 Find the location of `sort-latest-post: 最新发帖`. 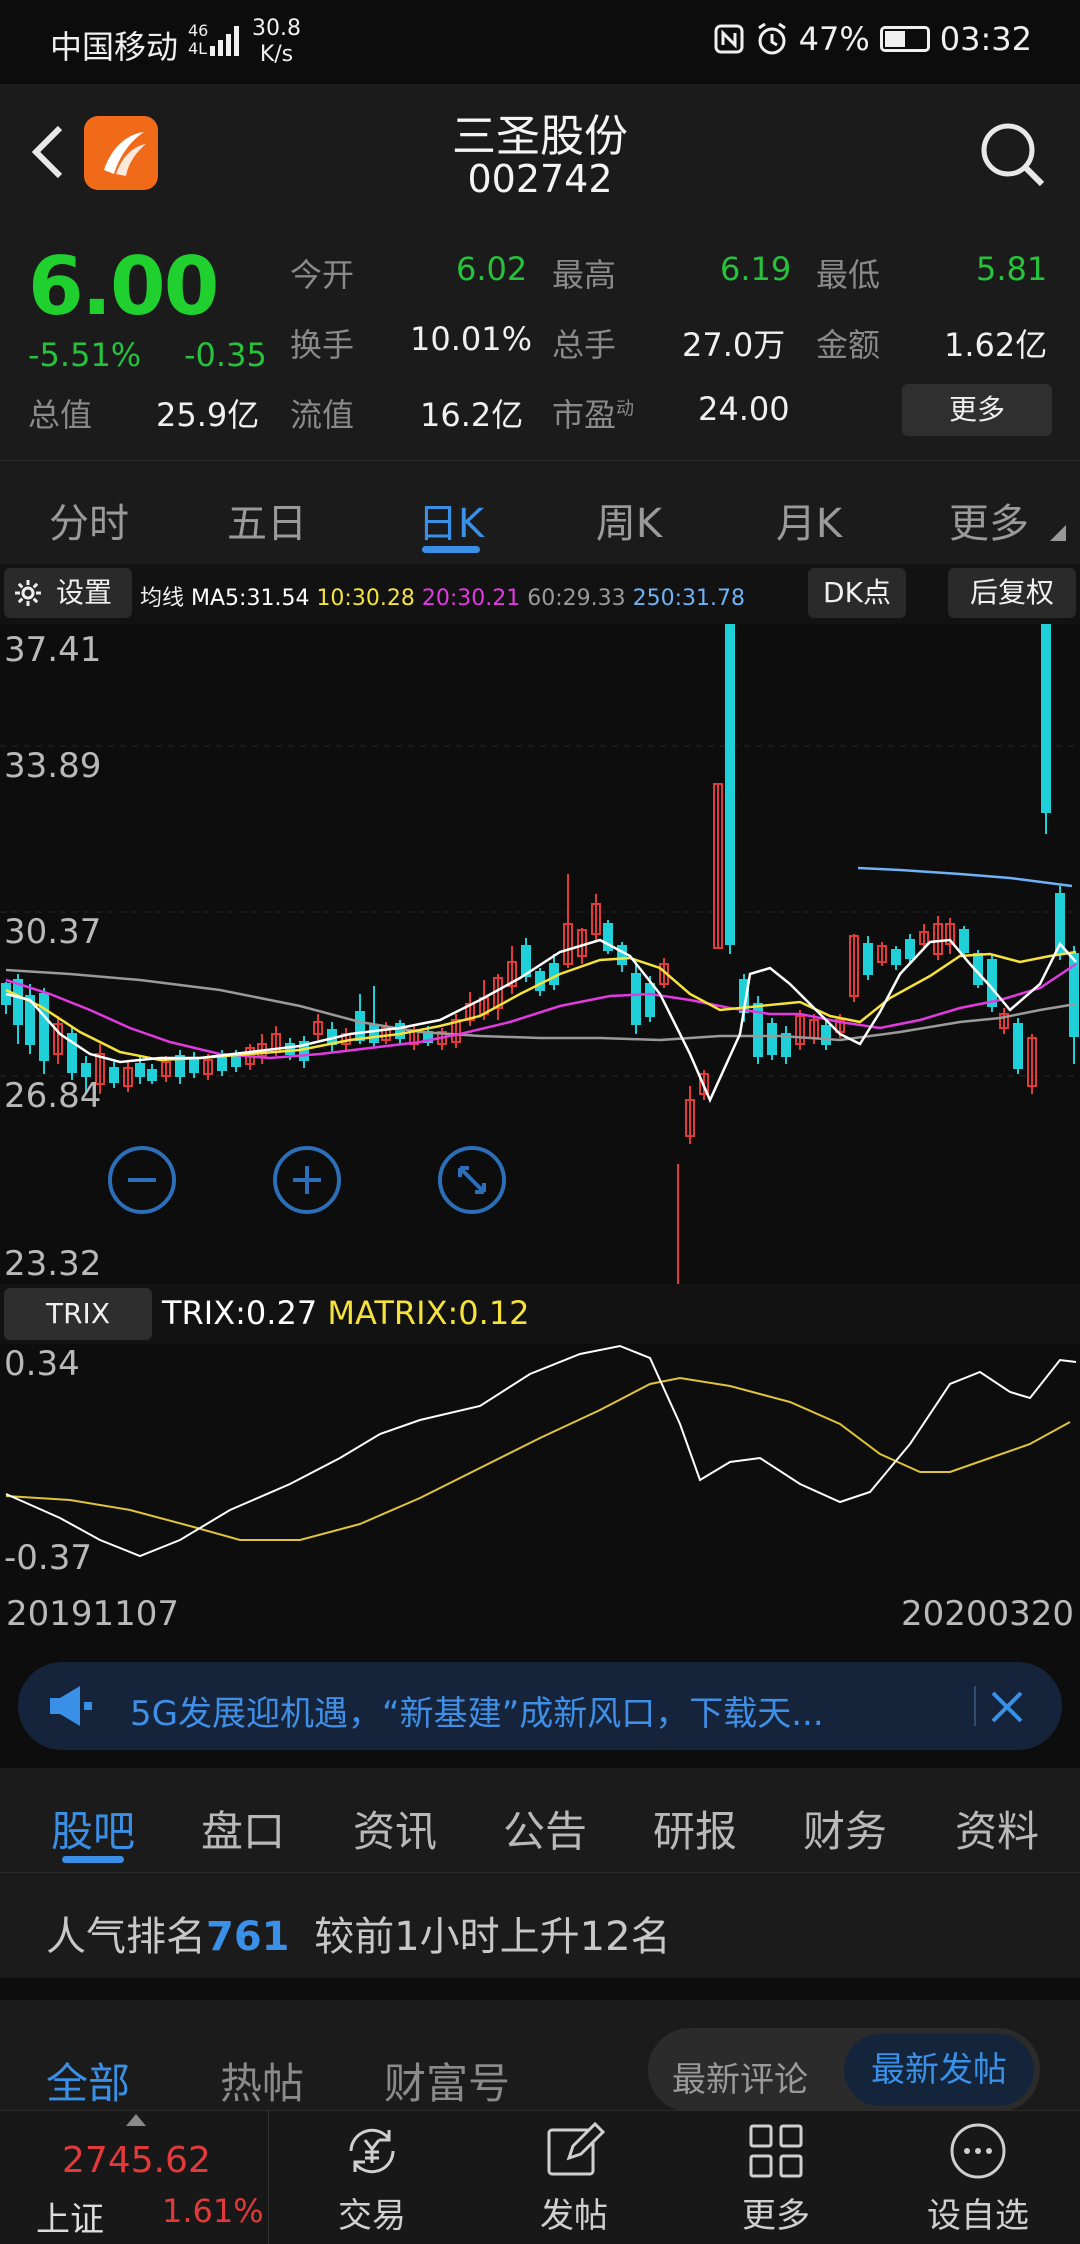

sort-latest-post: 最新发帖 is located at coordinates (939, 2070).